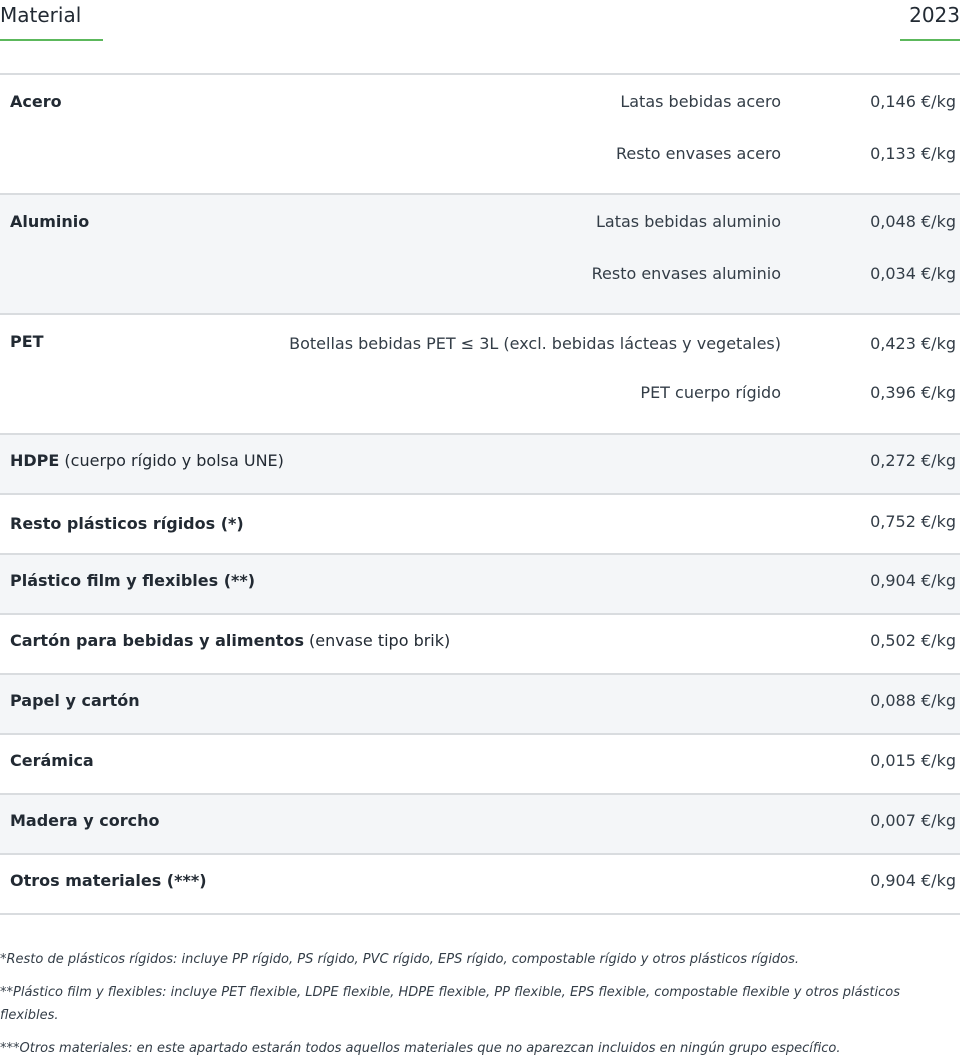  I want to click on price-value: 0,272 €/kg, so click(913, 460).